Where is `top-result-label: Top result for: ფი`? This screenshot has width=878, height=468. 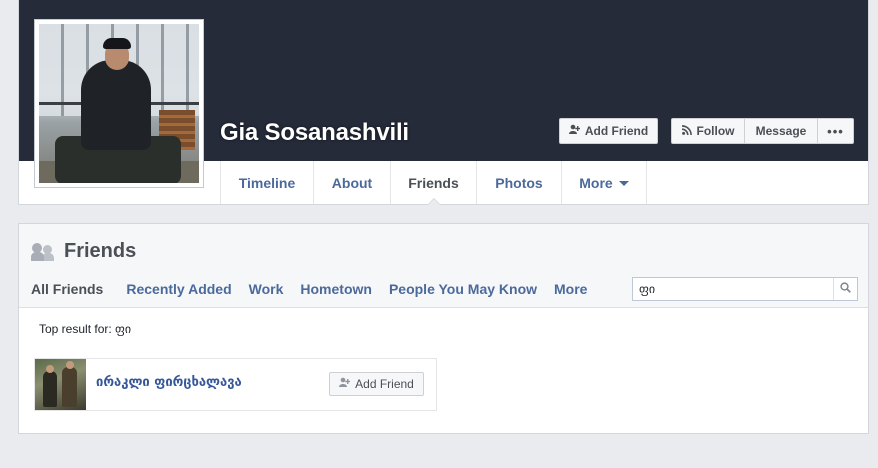 top-result-label: Top result for: ფი is located at coordinates (85, 329).